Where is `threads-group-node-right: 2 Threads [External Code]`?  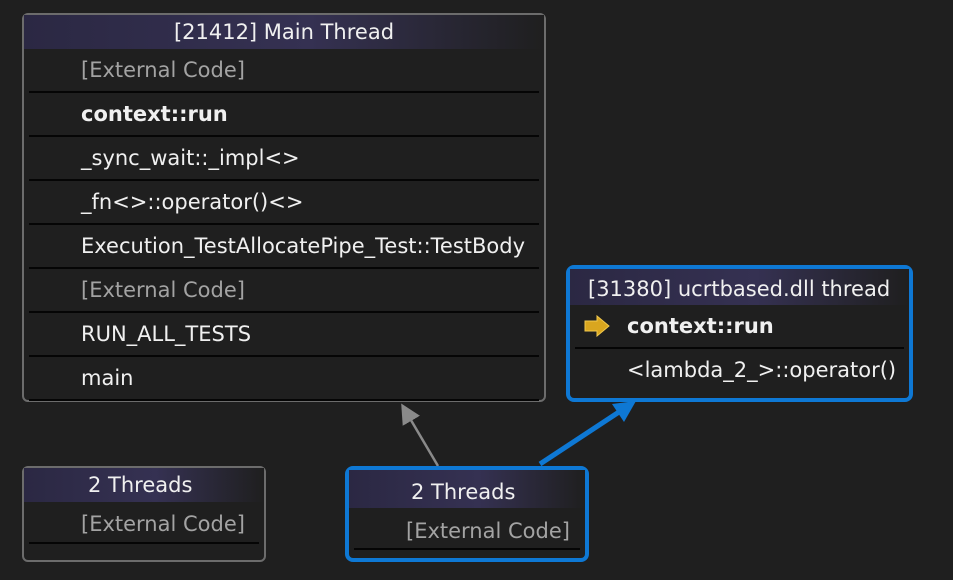
threads-group-node-right: 2 Threads [External Code] is located at coordinates (467, 514).